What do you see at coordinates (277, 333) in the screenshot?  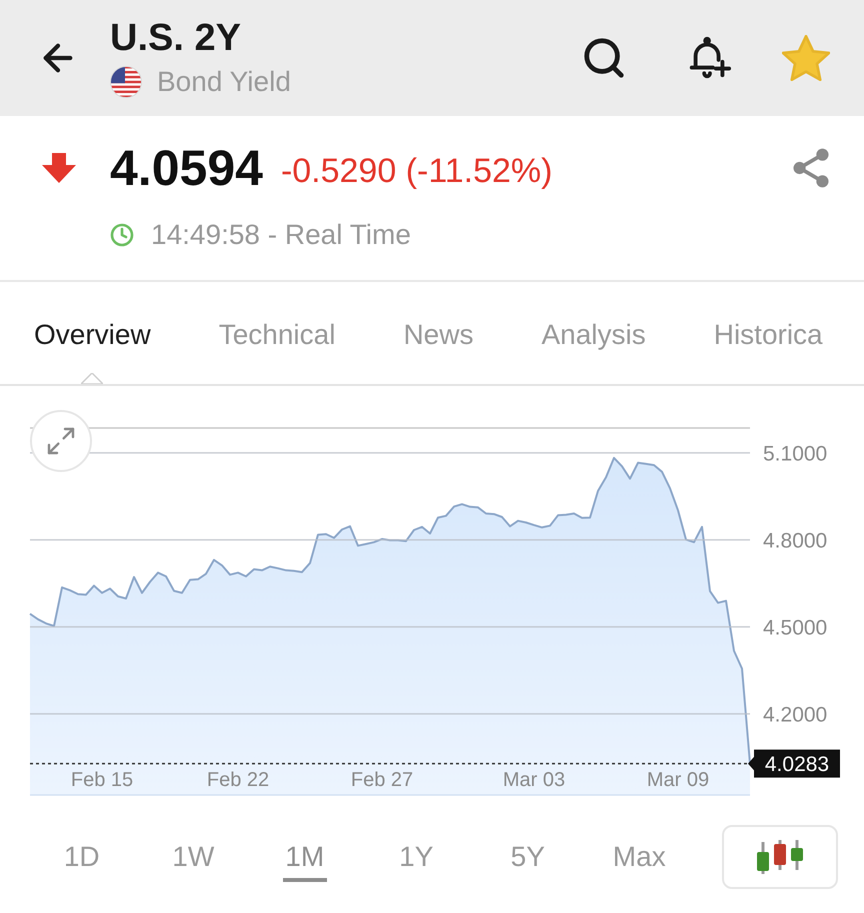 I see `tab: Technical` at bounding box center [277, 333].